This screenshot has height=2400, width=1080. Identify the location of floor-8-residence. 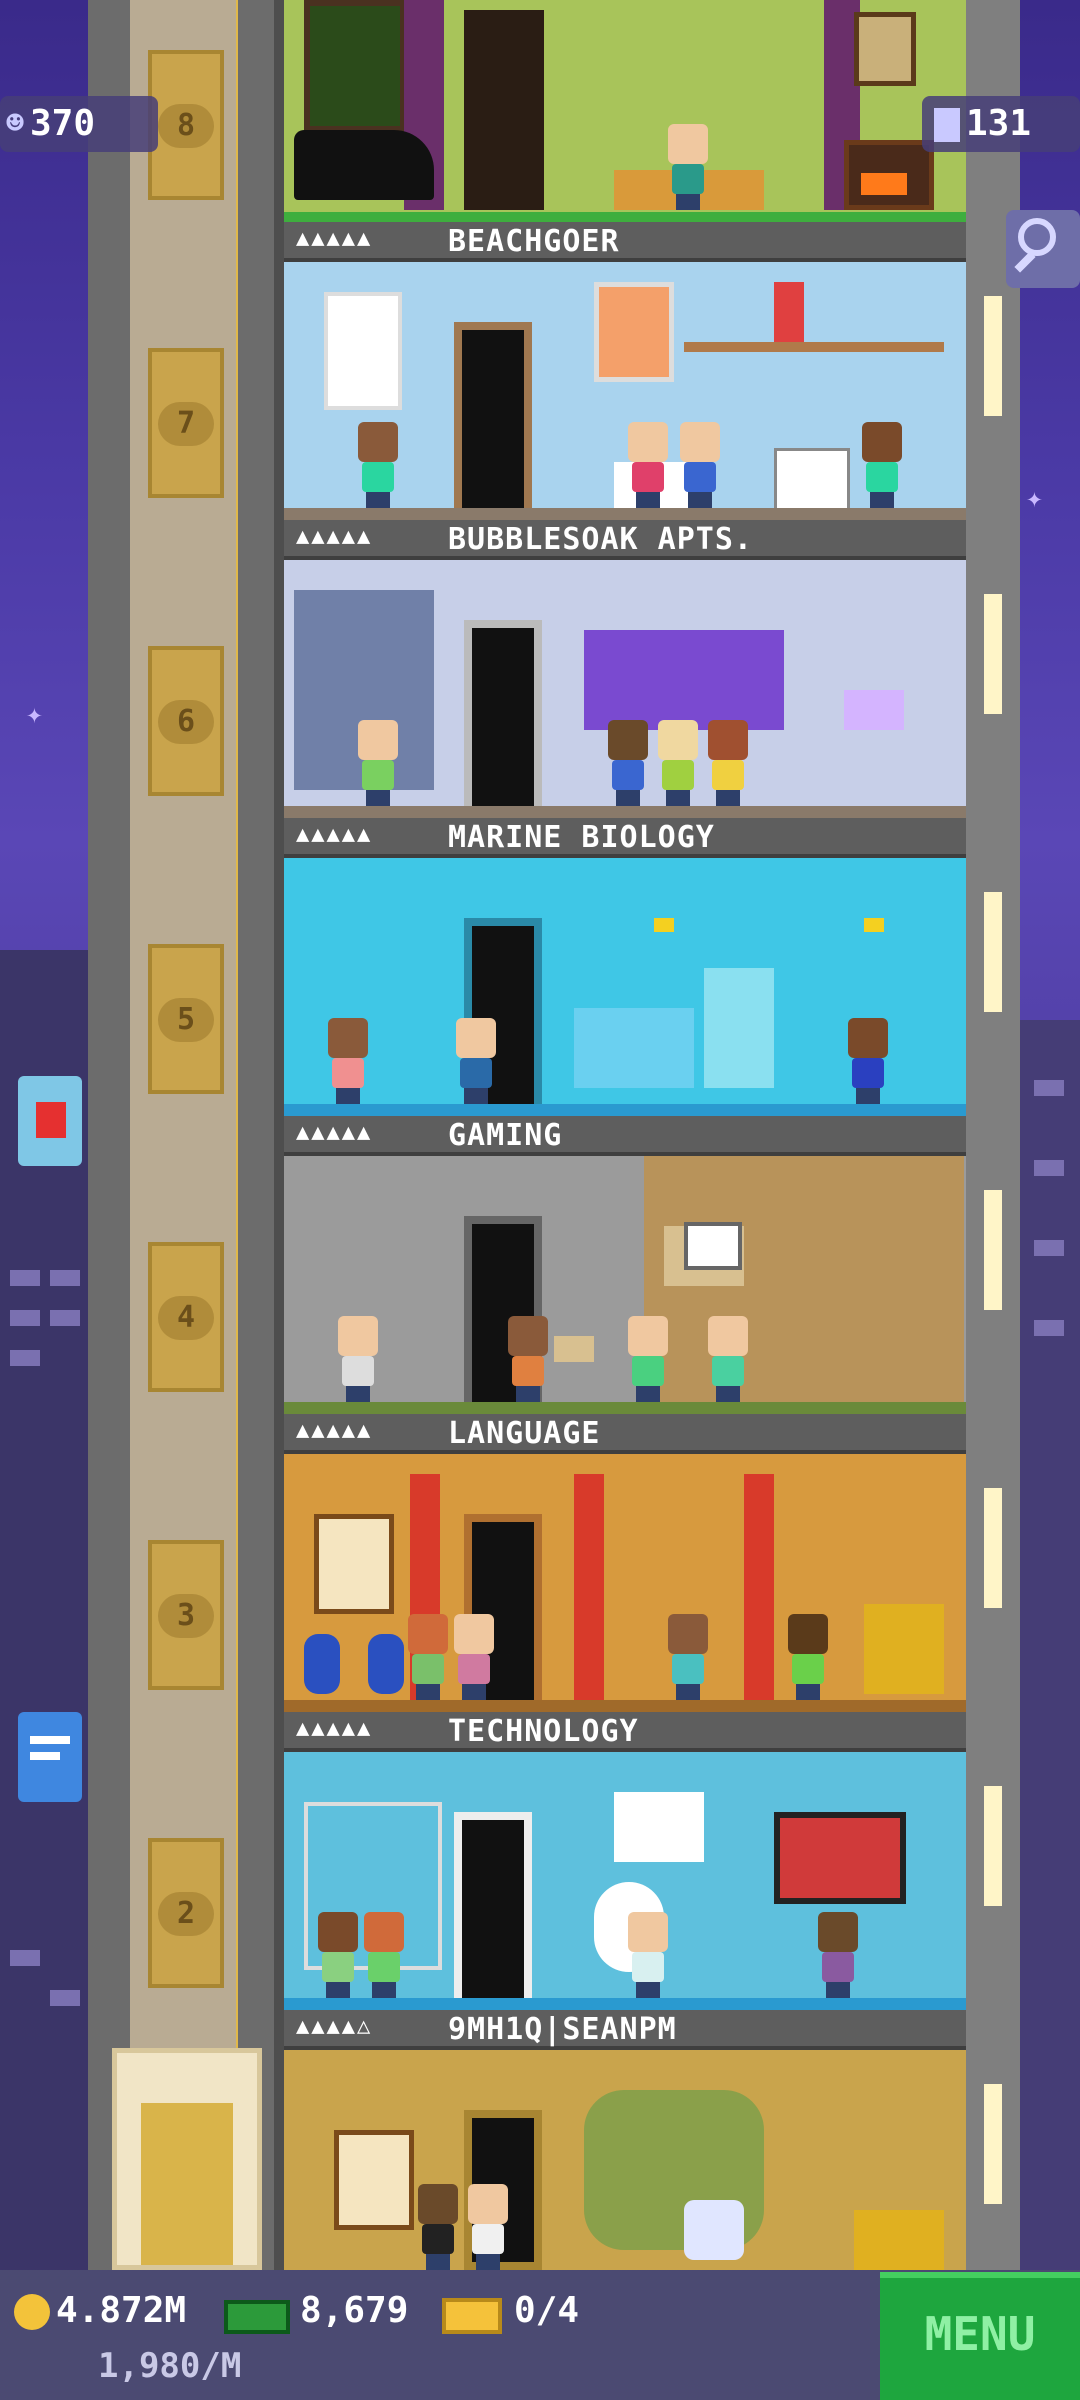
(625, 111).